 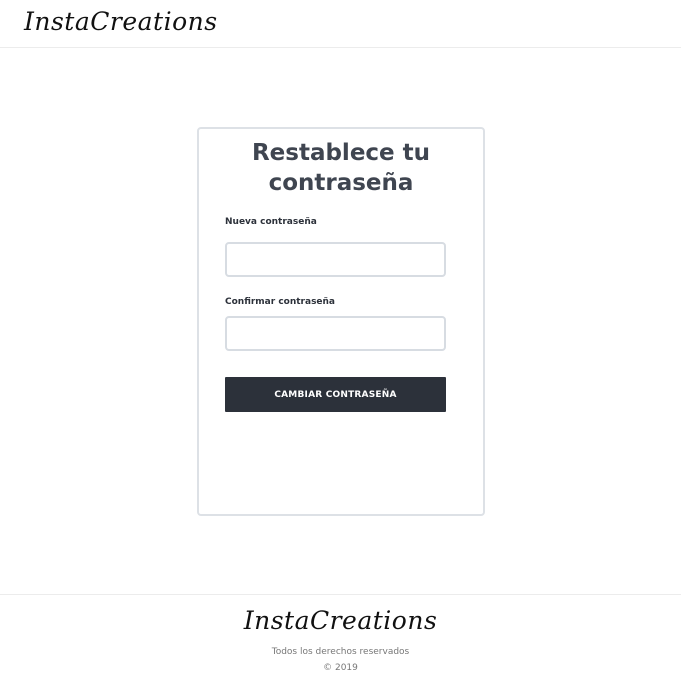 I want to click on new-password-label: Nueva contraseña, so click(x=271, y=222).